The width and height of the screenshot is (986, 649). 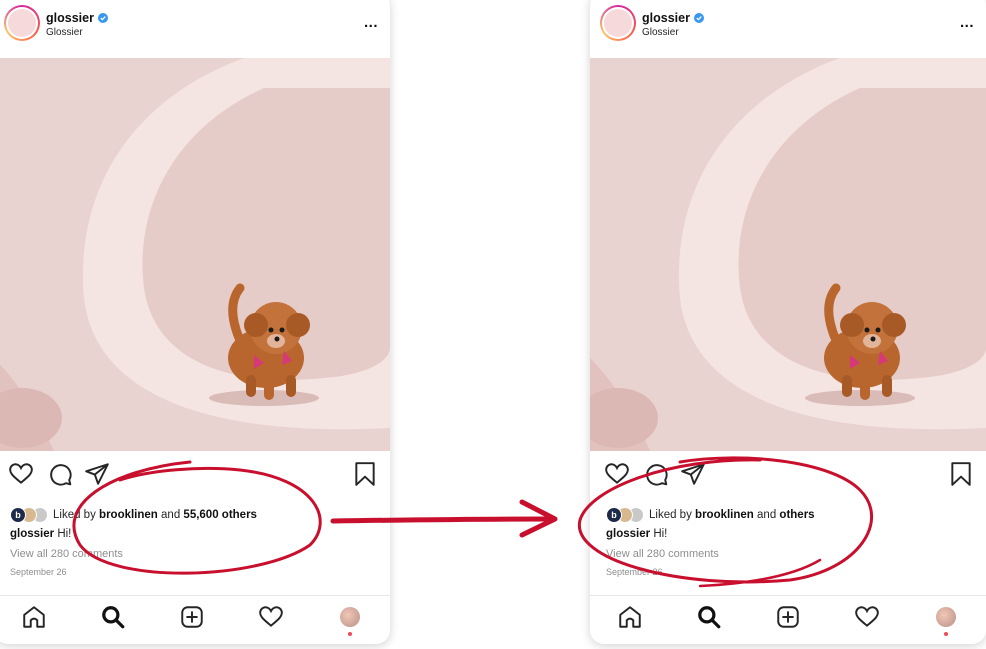 I want to click on arrow-head, so click(x=538, y=518).